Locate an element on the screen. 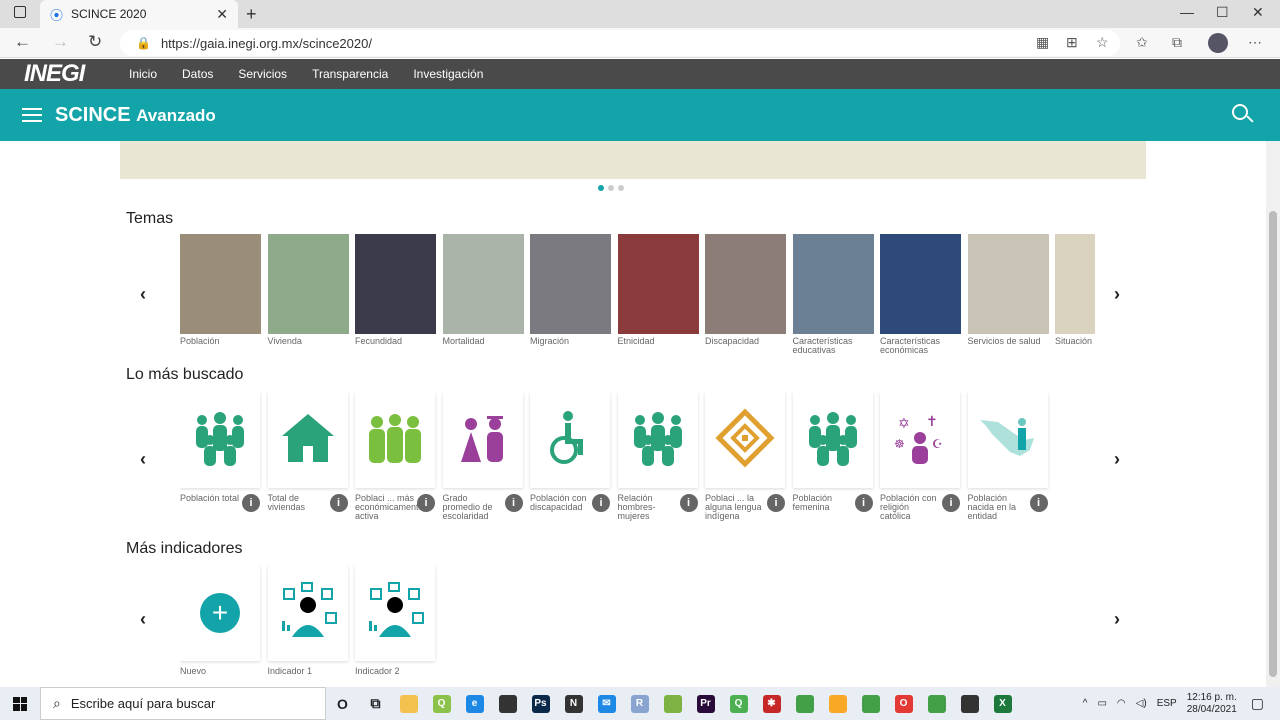  buscado-card: Población con discapacidad i is located at coordinates (570, 452).